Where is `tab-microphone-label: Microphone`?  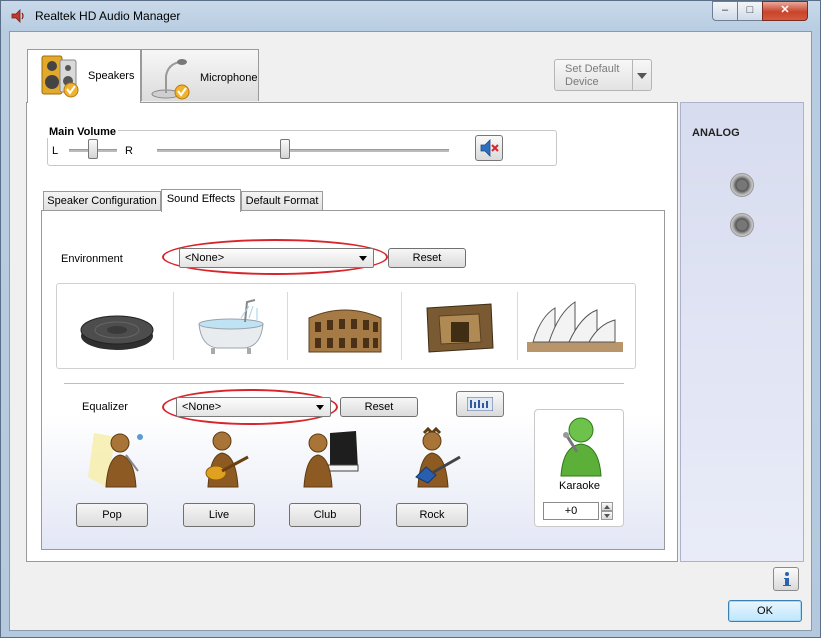
tab-microphone-label: Microphone is located at coordinates (229, 78).